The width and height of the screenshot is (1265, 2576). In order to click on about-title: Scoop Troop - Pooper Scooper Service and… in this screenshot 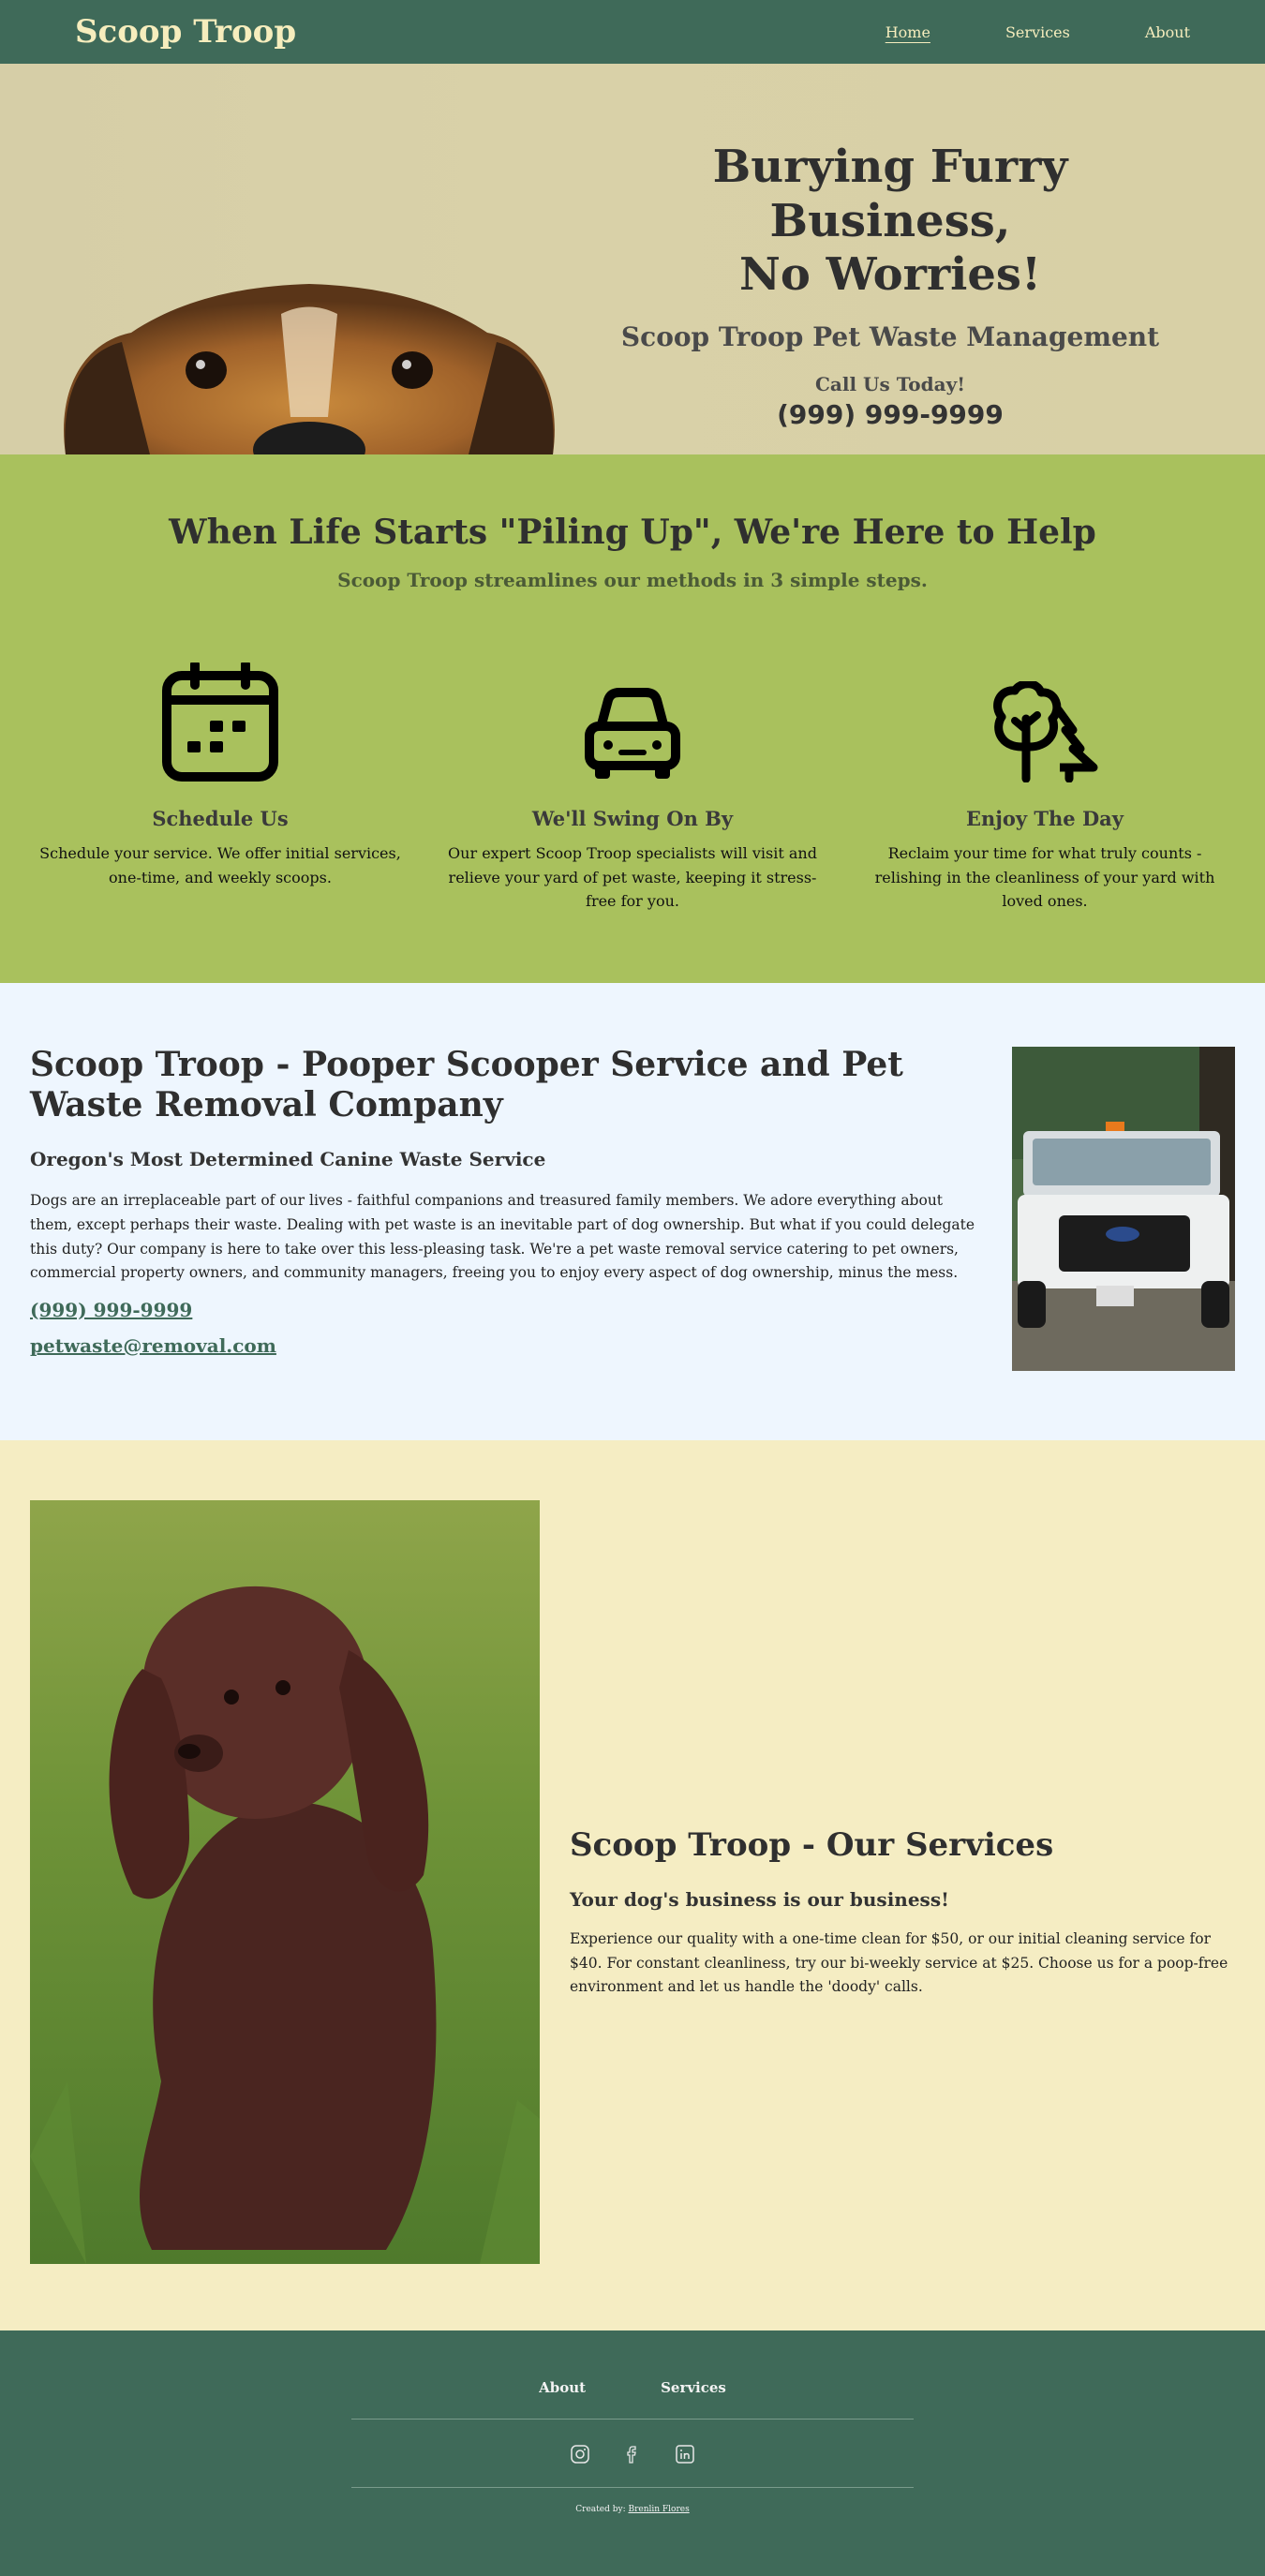, I will do `click(466, 1085)`.